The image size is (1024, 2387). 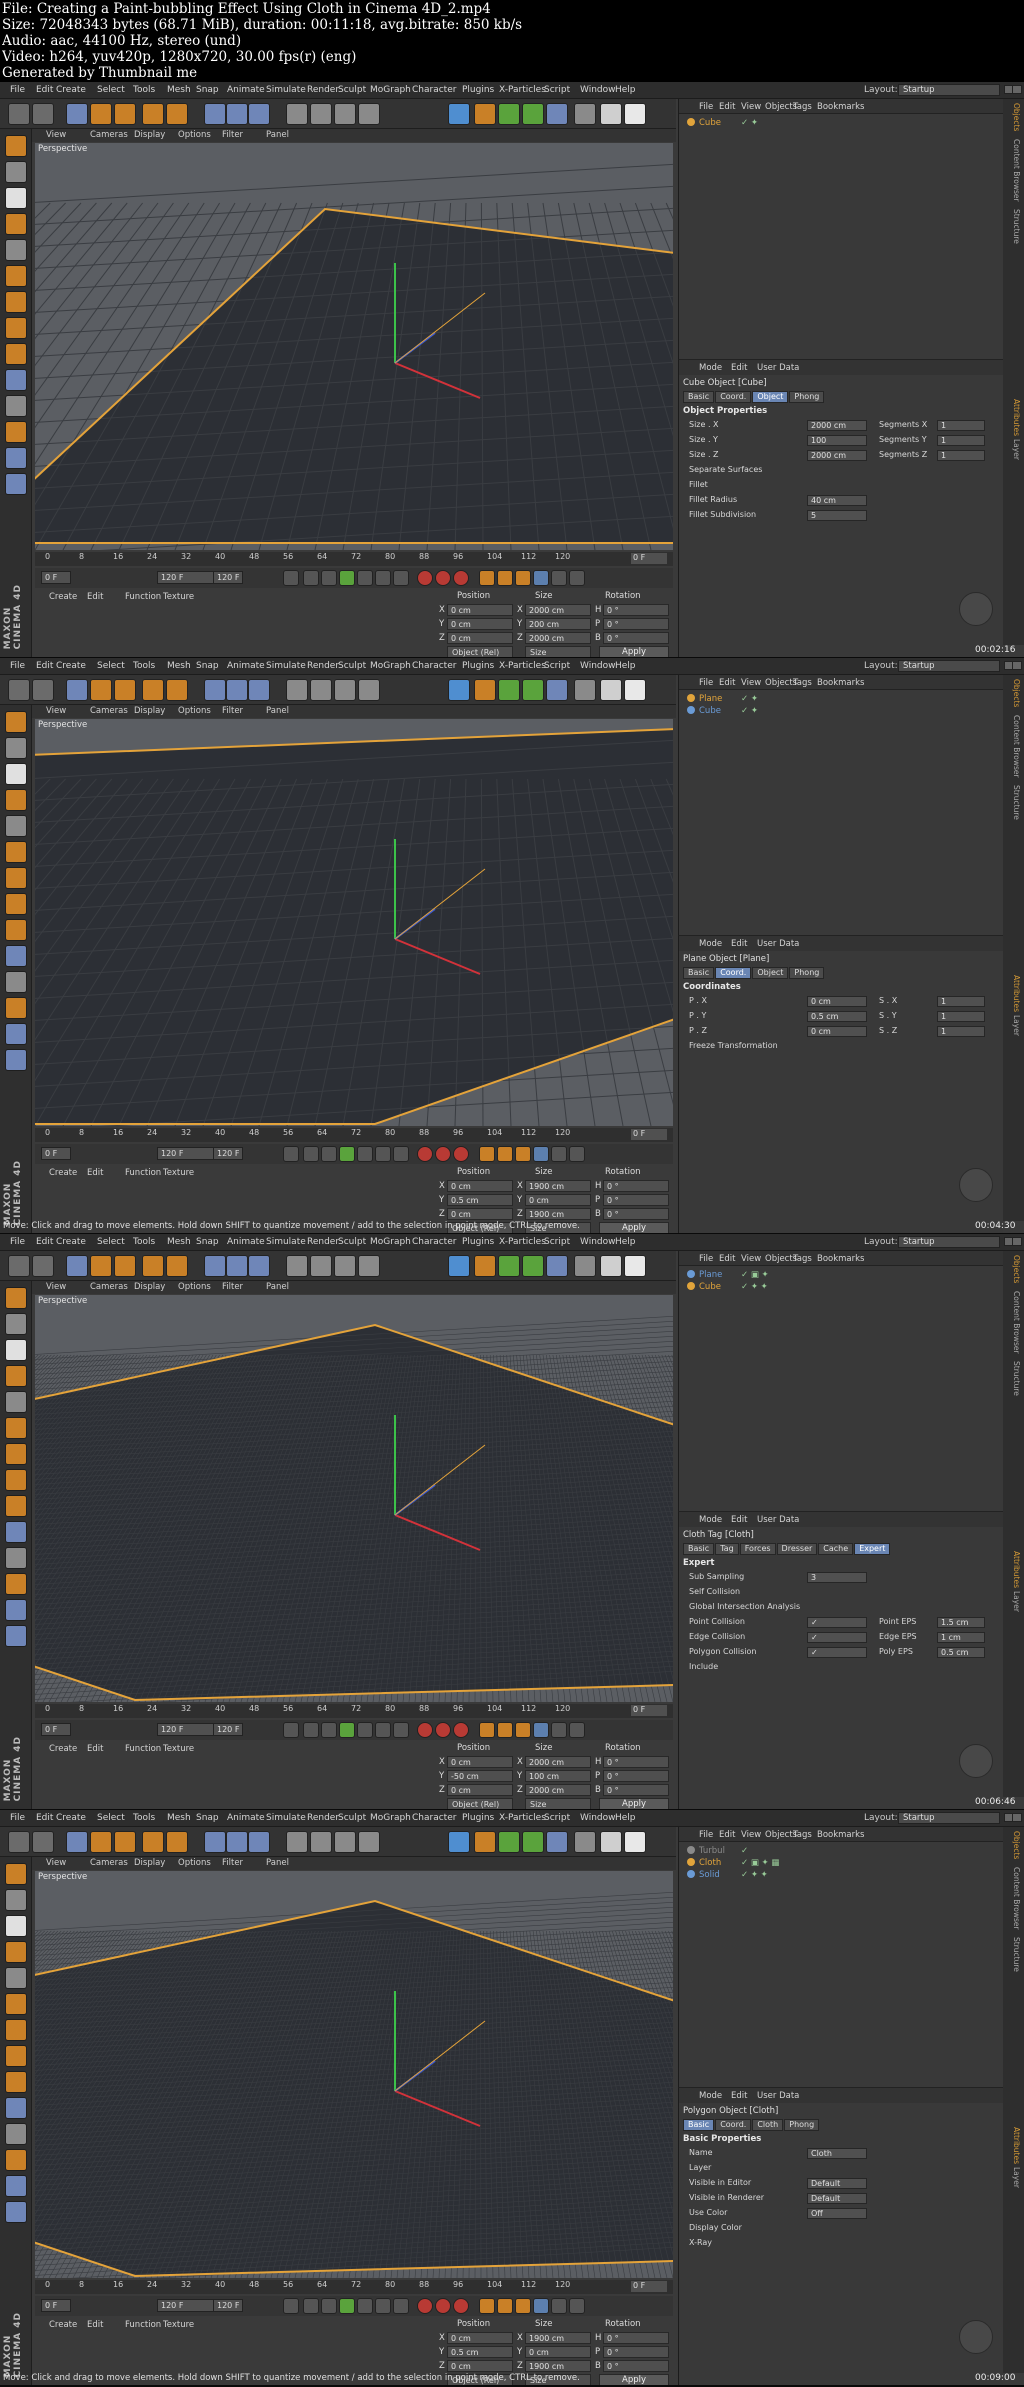 What do you see at coordinates (733, 1863) in the screenshot?
I see `object-list-item: Cloth ✓ ▣ ✦ ▦` at bounding box center [733, 1863].